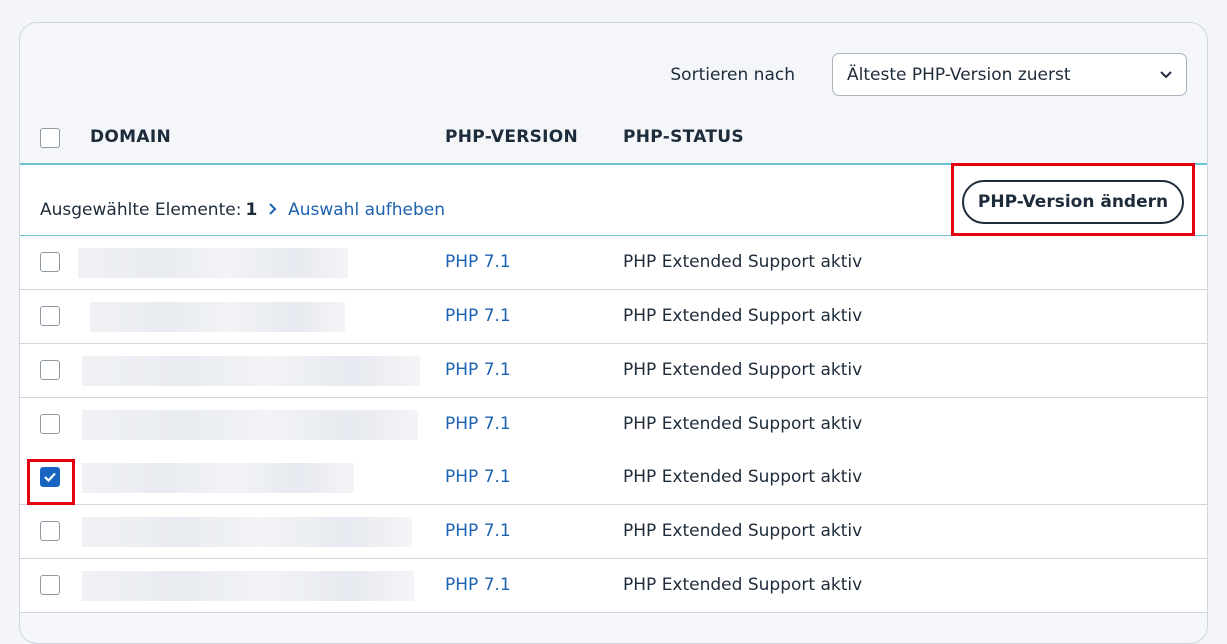 Image resolution: width=1227 pixels, height=644 pixels. Describe the element at coordinates (50, 138) in the screenshot. I see `select-all-checkbox` at that location.